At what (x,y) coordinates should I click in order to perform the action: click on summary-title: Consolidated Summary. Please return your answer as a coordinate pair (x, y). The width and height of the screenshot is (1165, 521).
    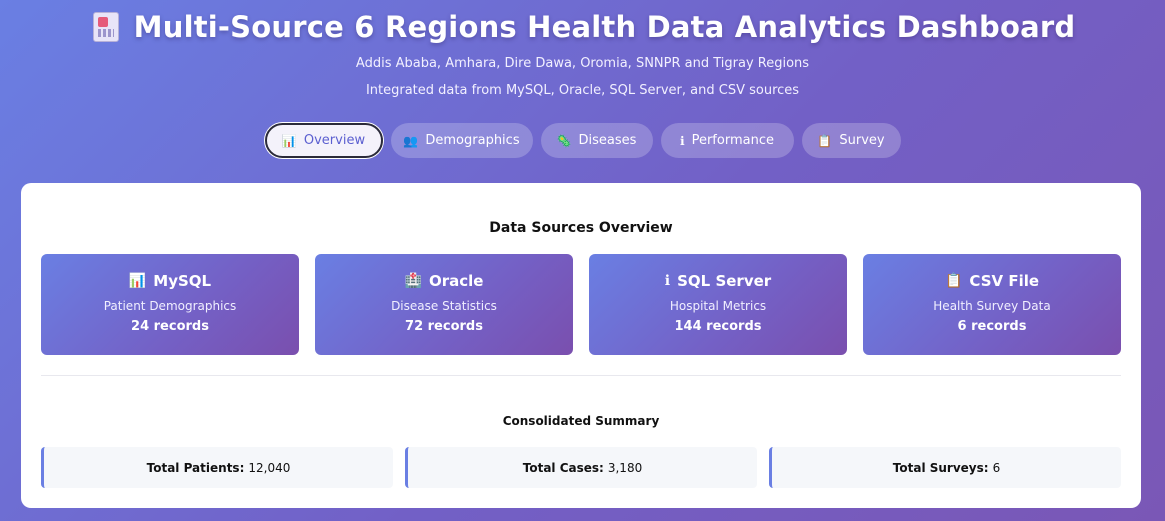
    Looking at the image, I should click on (581, 421).